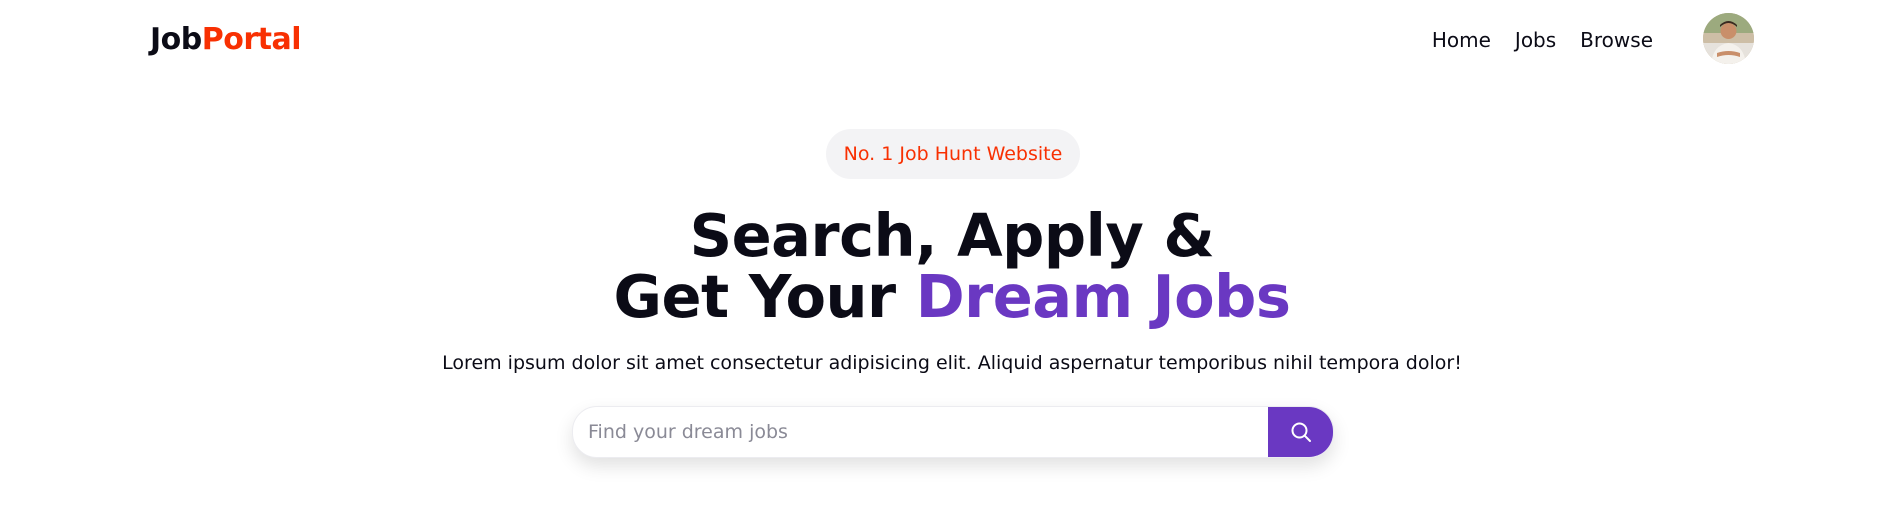 The height and width of the screenshot is (525, 1878). I want to click on user-avatar-icon, so click(1728, 38).